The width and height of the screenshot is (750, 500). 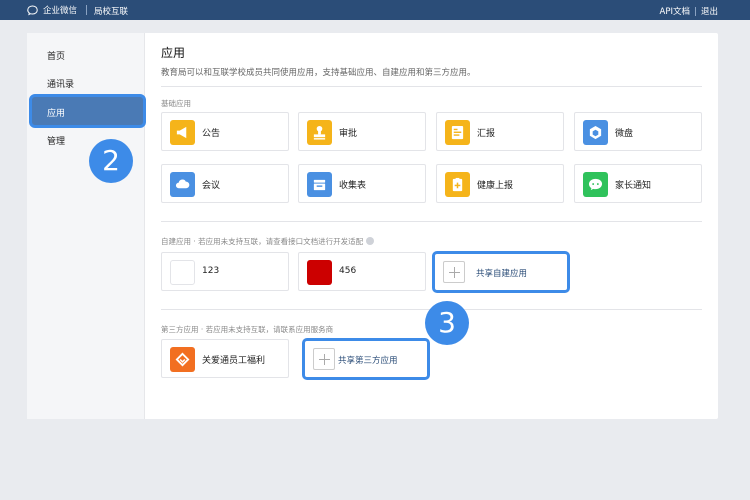 I want to click on cloud-drive-icon, so click(x=595, y=132).